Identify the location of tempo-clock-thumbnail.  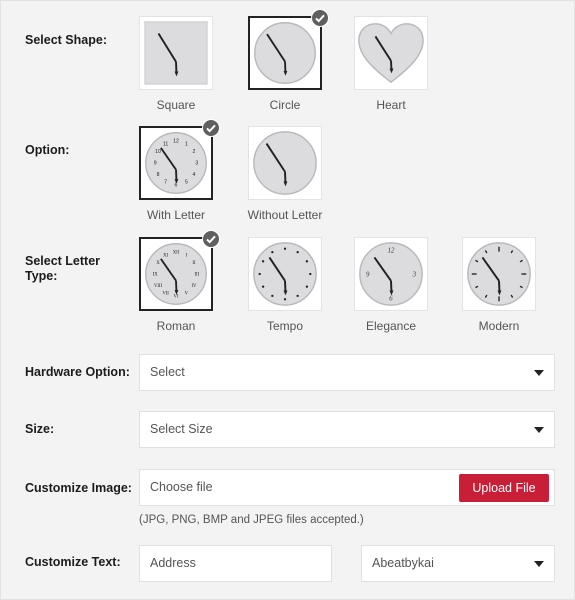
(285, 274).